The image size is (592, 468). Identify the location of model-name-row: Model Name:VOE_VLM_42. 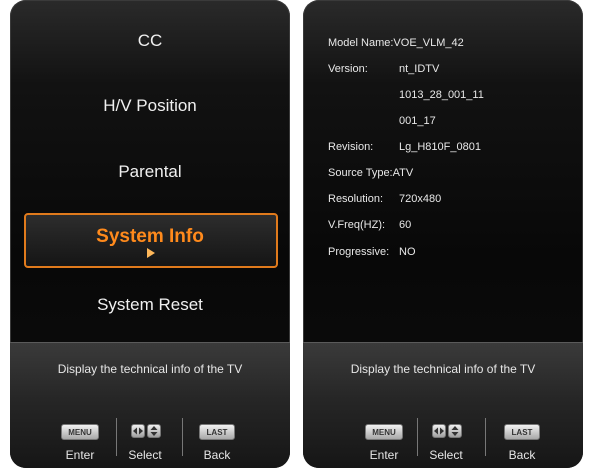
(396, 43).